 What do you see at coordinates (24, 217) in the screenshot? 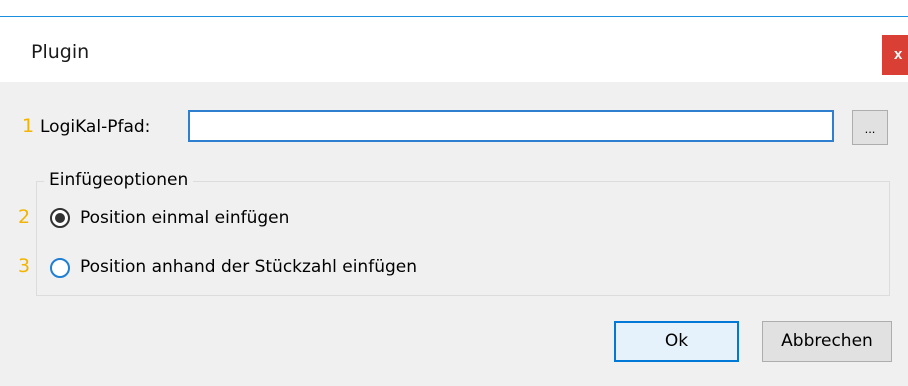
I see `annotation-marker-2: 2` at bounding box center [24, 217].